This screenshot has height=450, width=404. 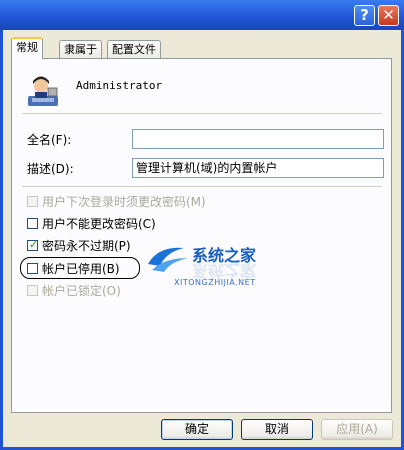 I want to click on watermark-subtitle: XITONGZHIJIA.NET, so click(x=215, y=282).